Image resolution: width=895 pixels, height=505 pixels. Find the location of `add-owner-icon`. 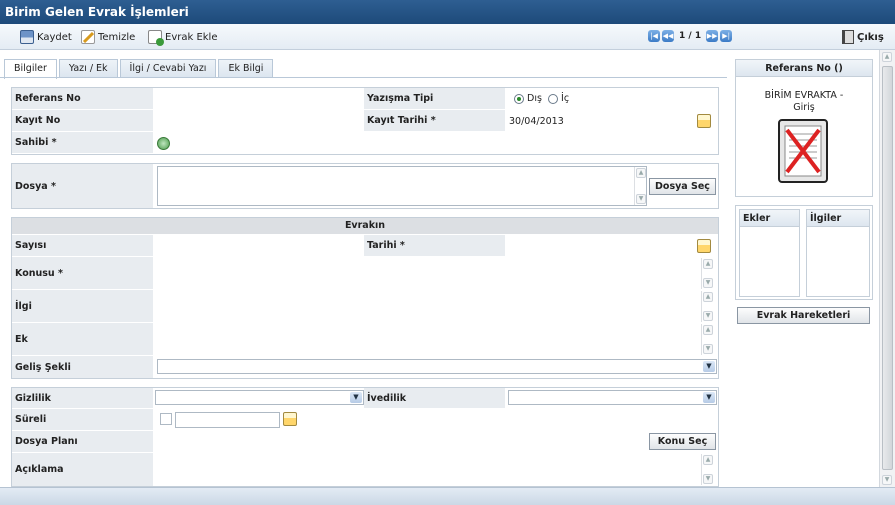

add-owner-icon is located at coordinates (163, 143).